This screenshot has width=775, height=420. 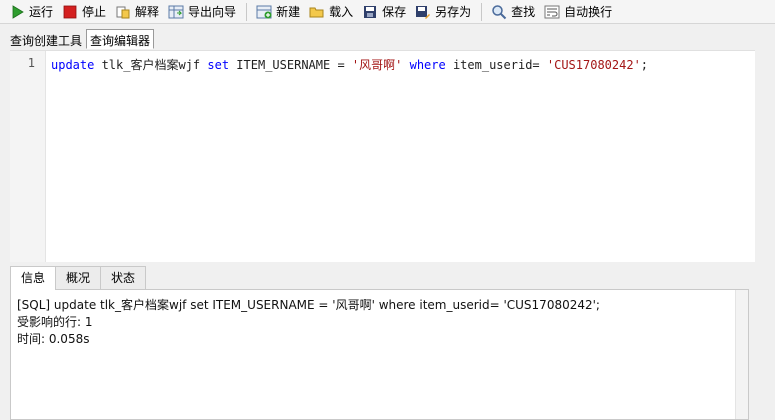 I want to click on save-as-icon, so click(x=423, y=12).